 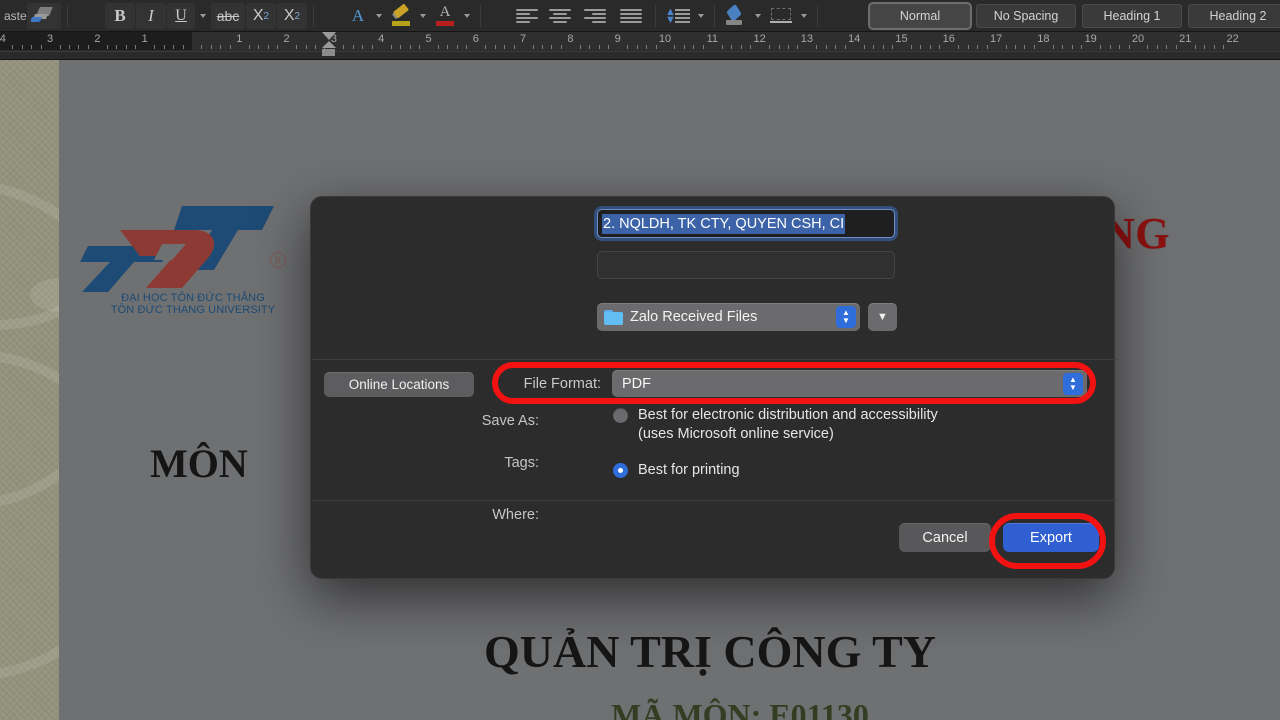 I want to click on shading-button, so click(x=735, y=16).